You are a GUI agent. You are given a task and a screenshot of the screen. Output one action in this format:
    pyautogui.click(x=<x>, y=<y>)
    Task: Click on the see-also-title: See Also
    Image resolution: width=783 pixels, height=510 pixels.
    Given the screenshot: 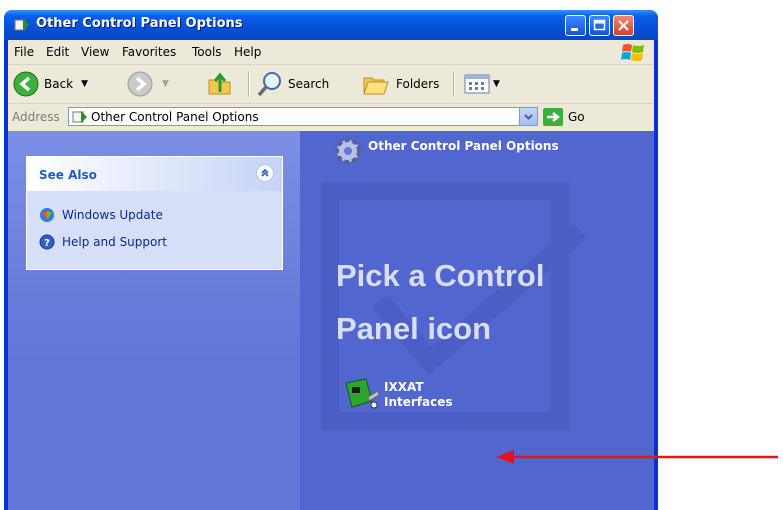 What is the action you would take?
    pyautogui.click(x=68, y=175)
    